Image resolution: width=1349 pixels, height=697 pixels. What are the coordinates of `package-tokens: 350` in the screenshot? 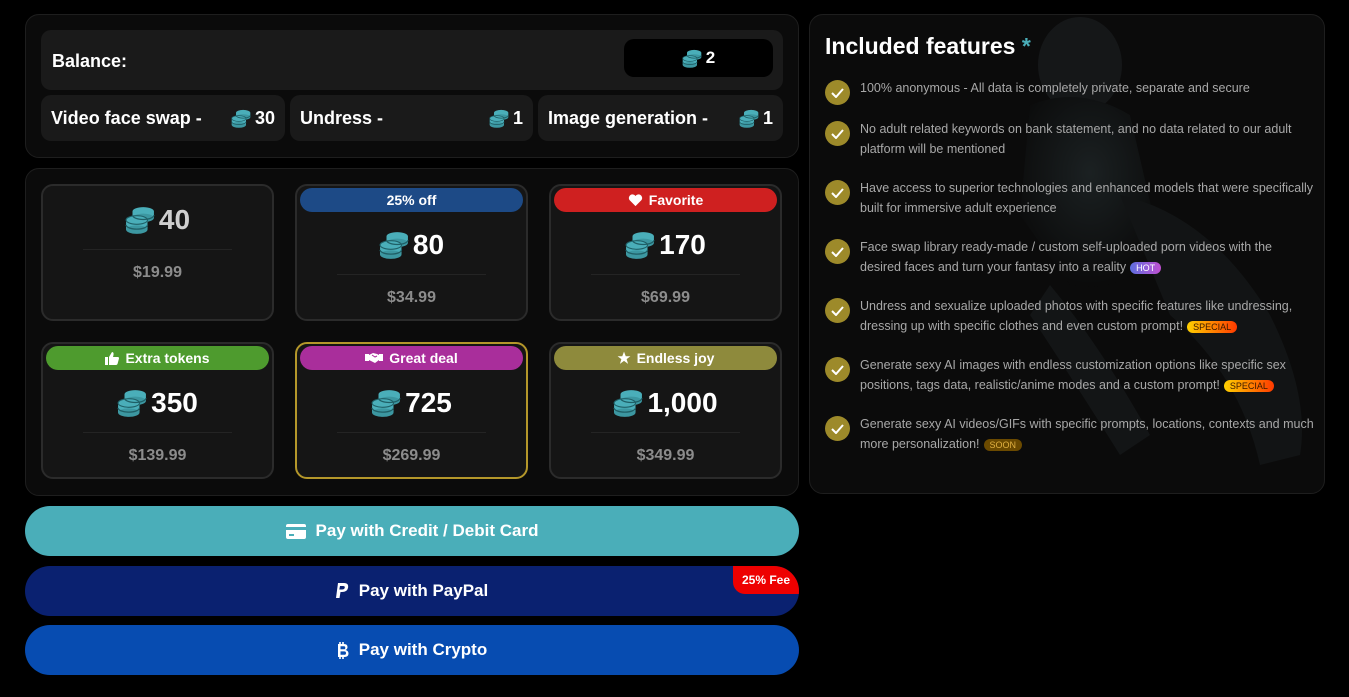 It's located at (157, 403).